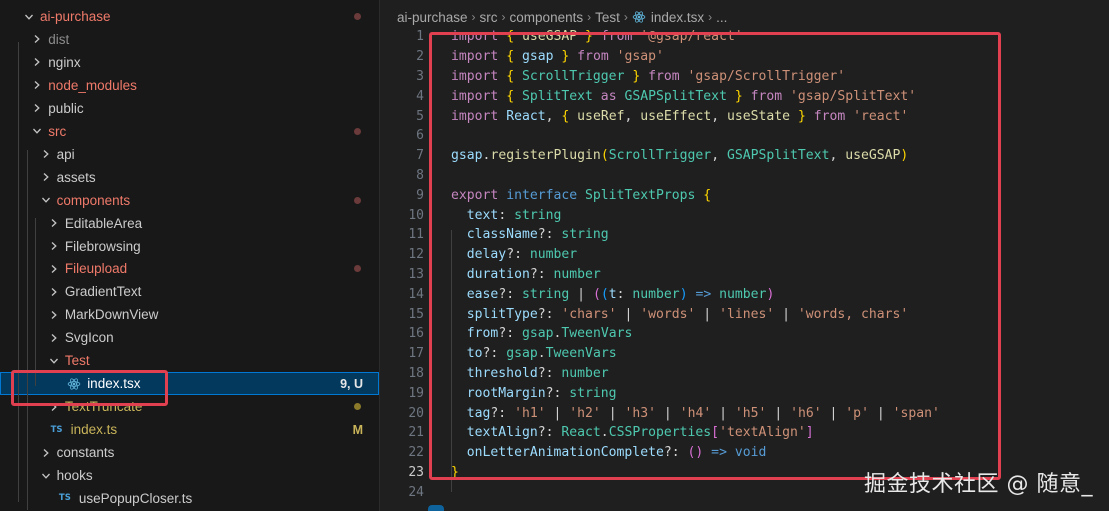 The width and height of the screenshot is (1109, 511). What do you see at coordinates (189, 200) in the screenshot?
I see `folder-item: components` at bounding box center [189, 200].